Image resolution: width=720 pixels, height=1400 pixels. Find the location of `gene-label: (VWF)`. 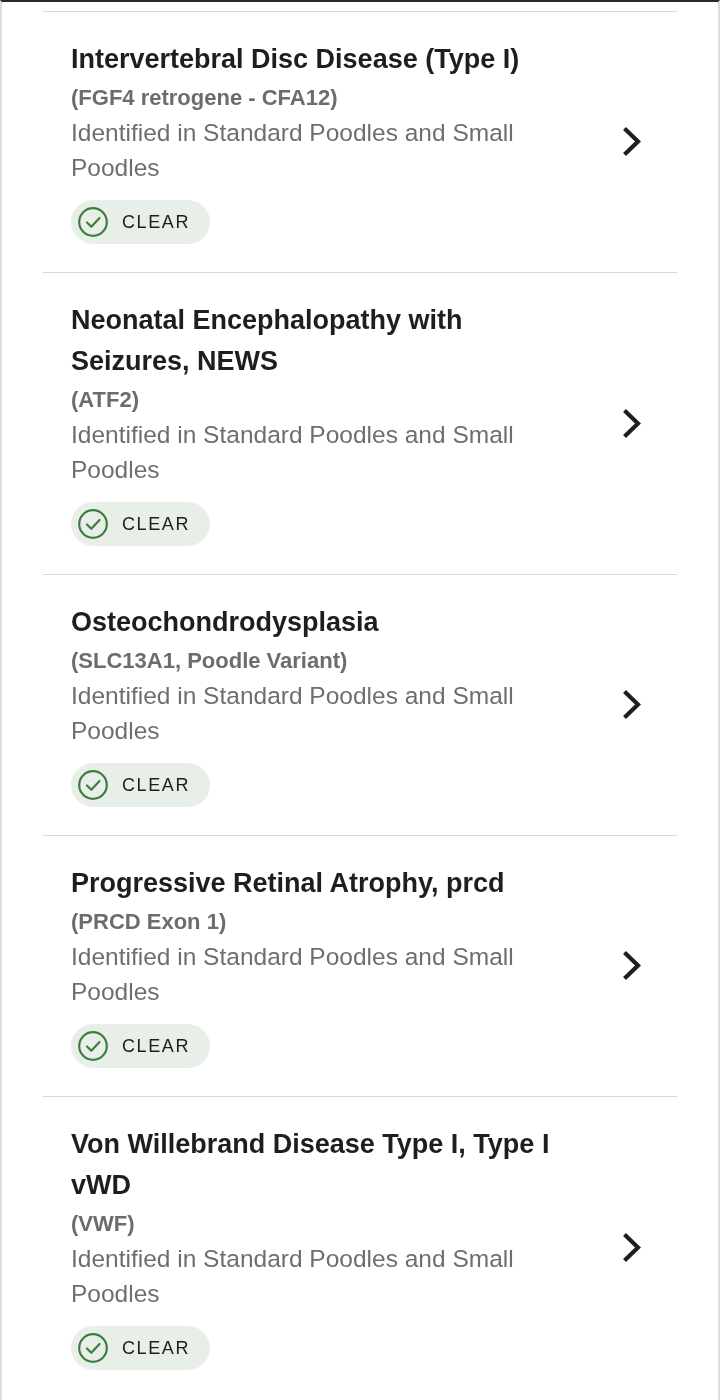

gene-label: (VWF) is located at coordinates (103, 1224).